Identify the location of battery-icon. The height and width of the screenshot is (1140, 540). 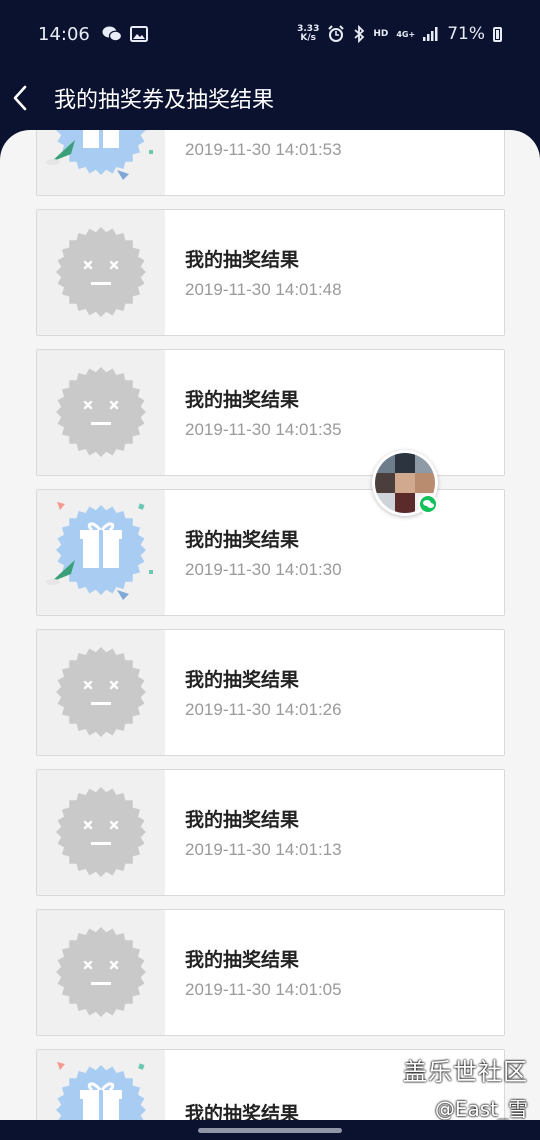
(497, 34).